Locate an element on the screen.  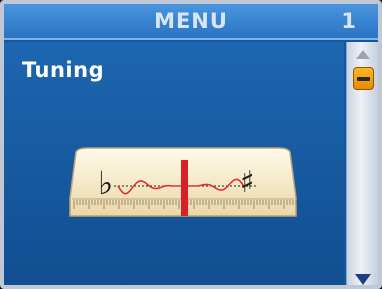
scroll-up-icon is located at coordinates (363, 54).